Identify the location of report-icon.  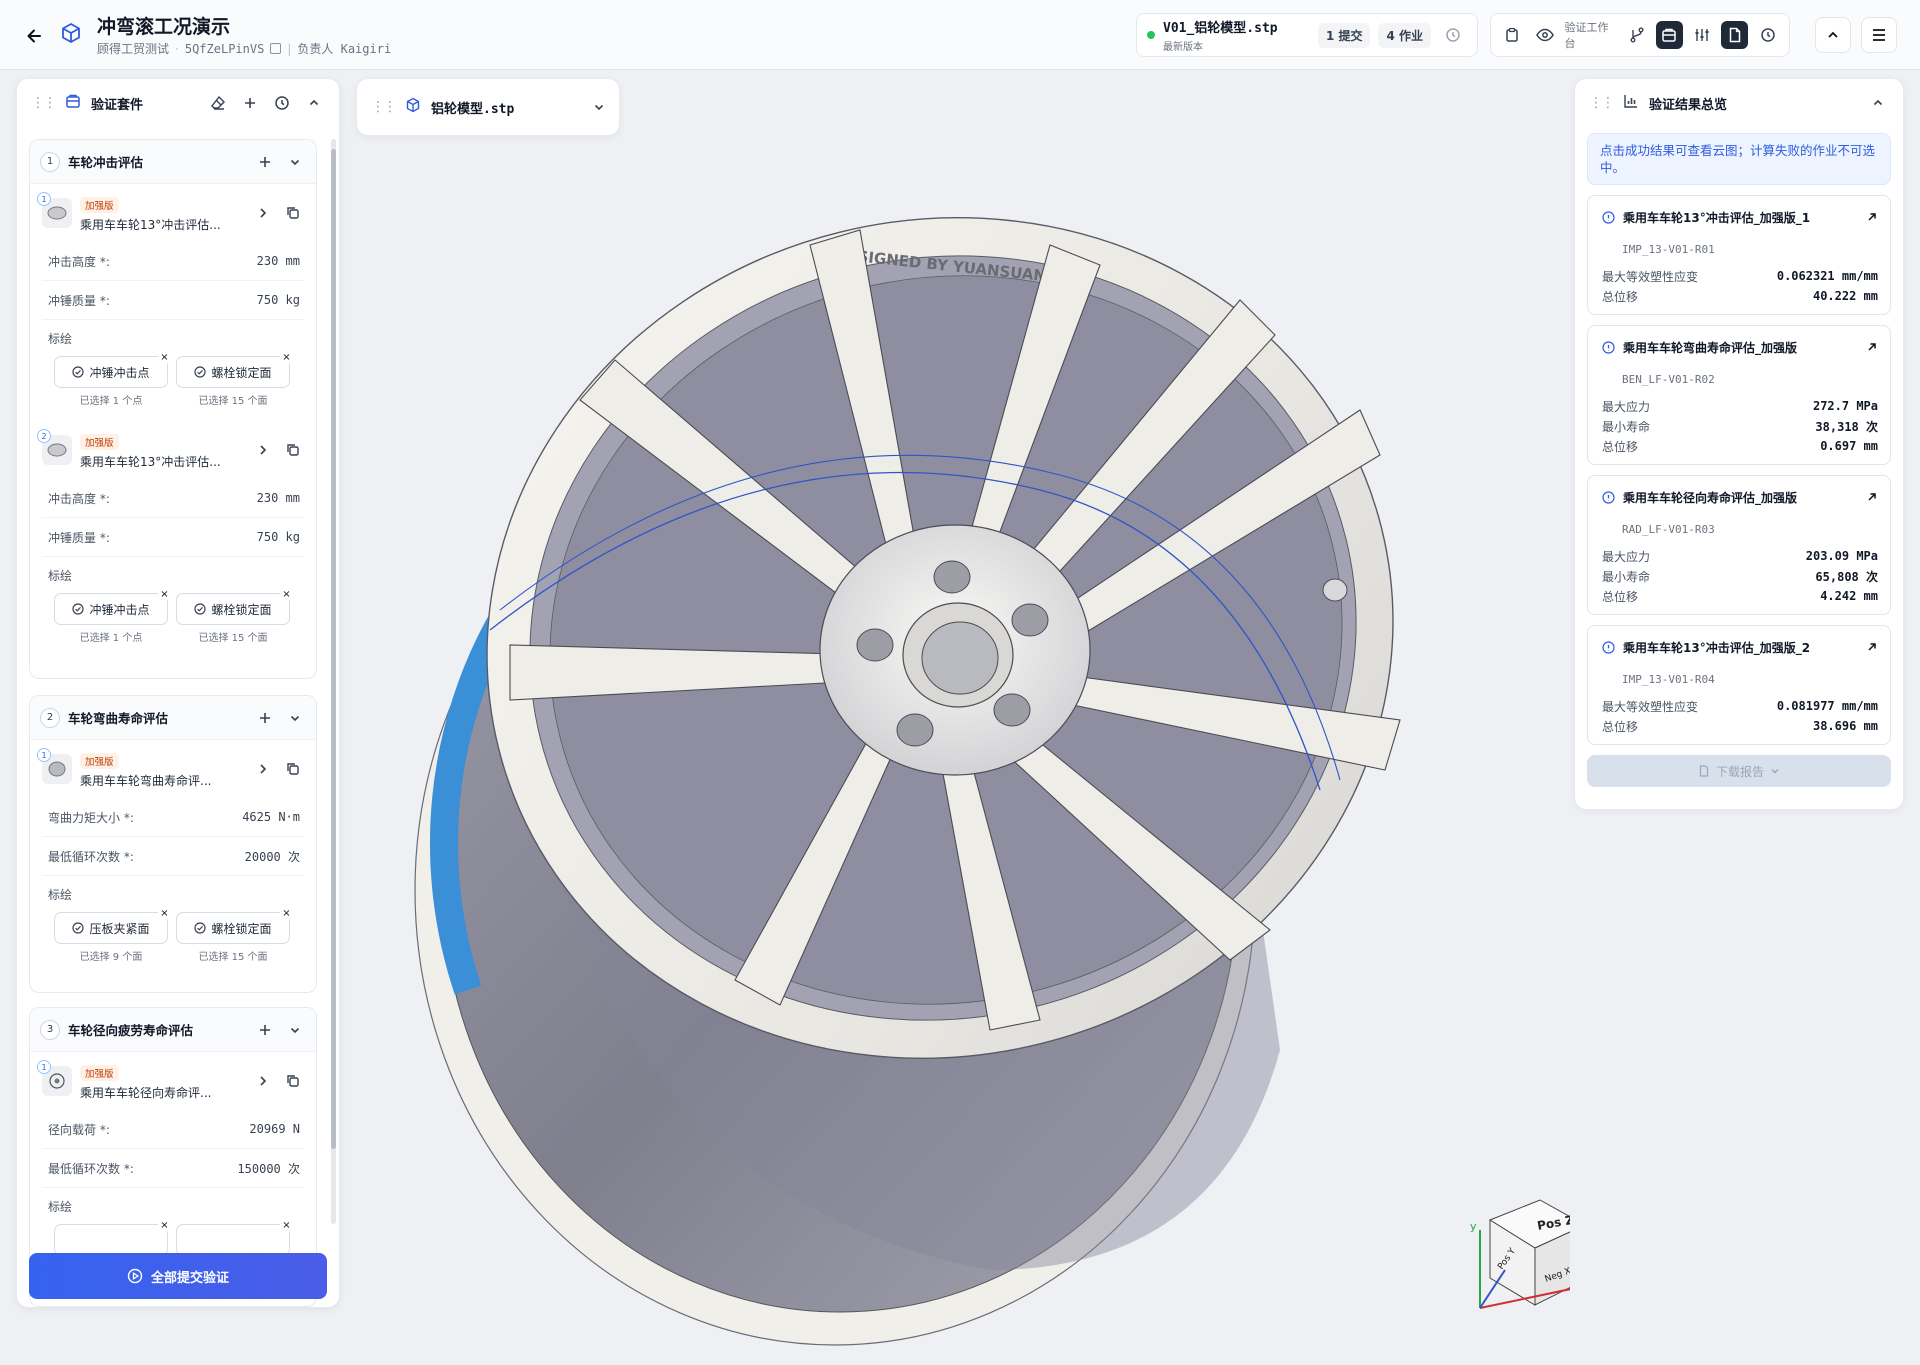
(1735, 35).